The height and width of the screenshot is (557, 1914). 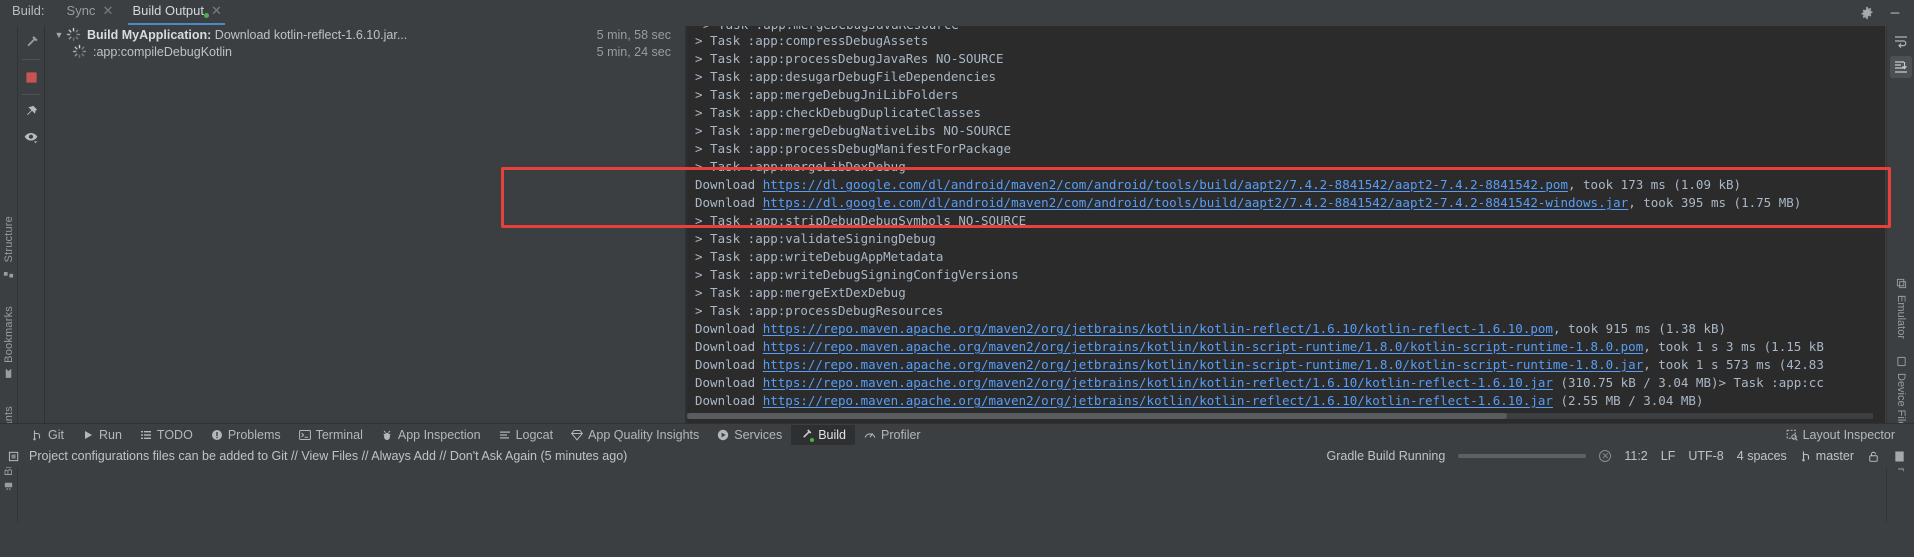 What do you see at coordinates (901, 434) in the screenshot?
I see `bottom-bar-label: Profiler` at bounding box center [901, 434].